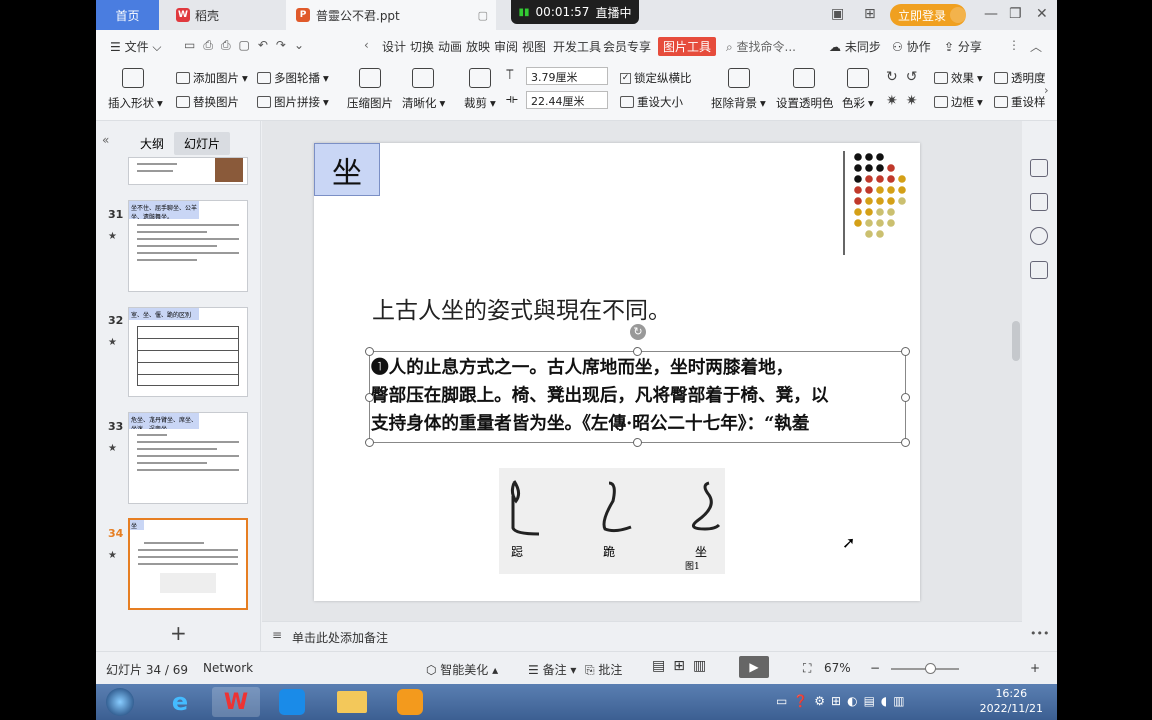 The width and height of the screenshot is (1152, 720). What do you see at coordinates (419, 103) in the screenshot?
I see `sharpen-label: 清晰化` at bounding box center [419, 103].